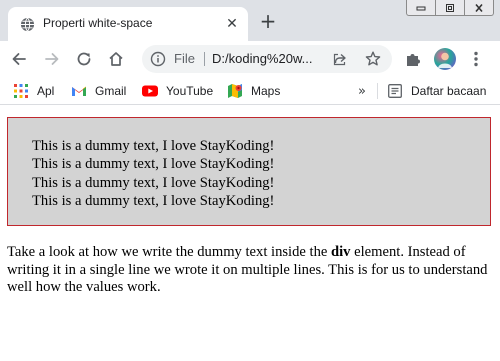 The image size is (500, 361). I want to click on bookmark-gmail: Gmail, so click(98, 91).